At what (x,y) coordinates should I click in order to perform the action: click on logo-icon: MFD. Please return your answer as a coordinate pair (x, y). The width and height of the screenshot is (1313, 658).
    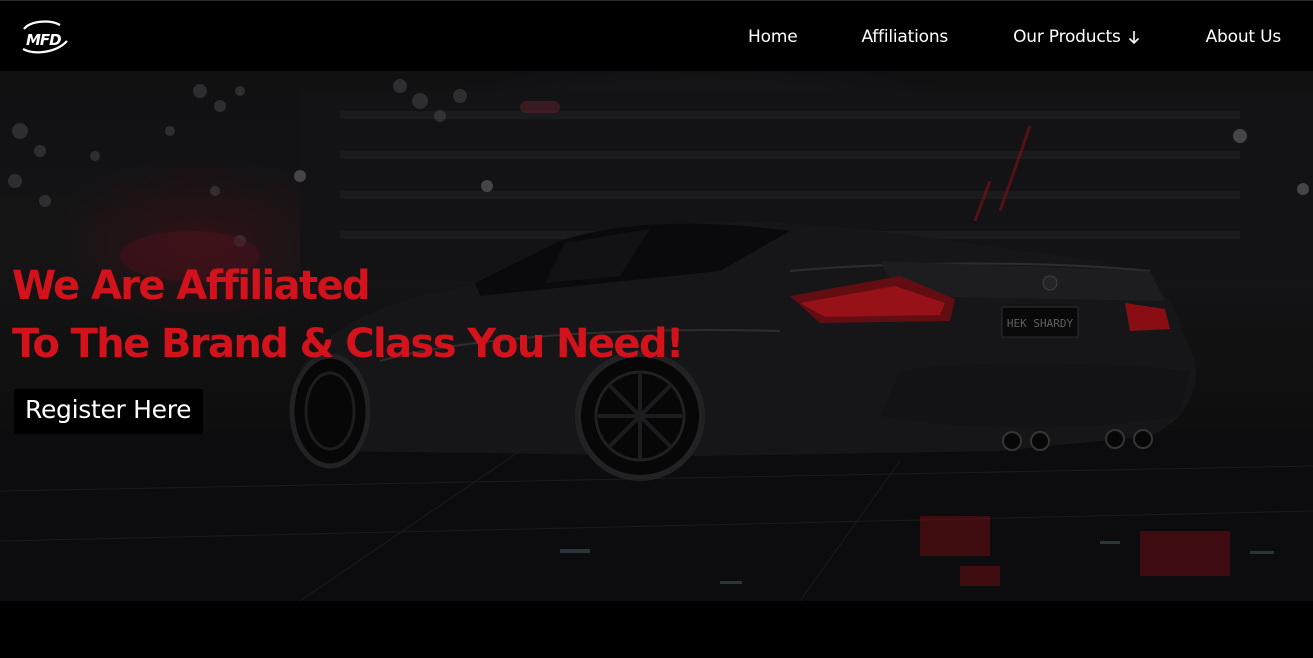
    Looking at the image, I should click on (45, 37).